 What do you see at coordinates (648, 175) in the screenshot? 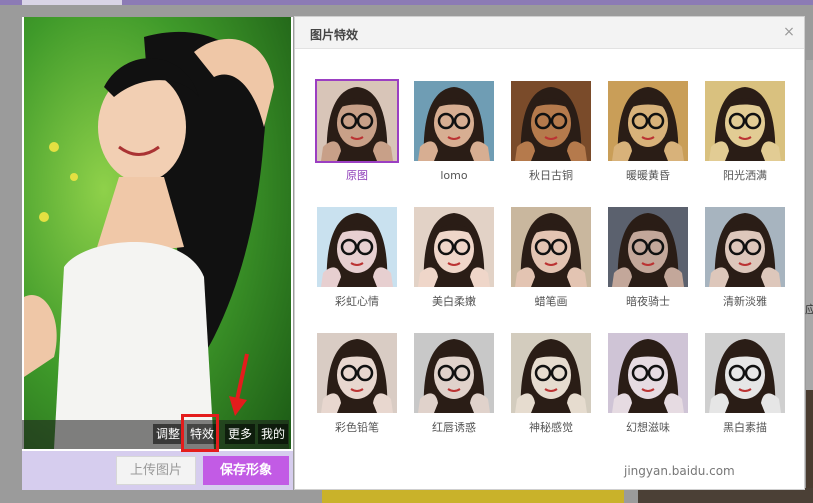
I see `effect-label: 暖暖黄昏` at bounding box center [648, 175].